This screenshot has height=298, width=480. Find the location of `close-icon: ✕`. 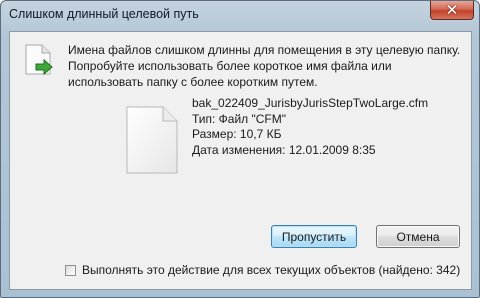

close-icon: ✕ is located at coordinates (452, 10).